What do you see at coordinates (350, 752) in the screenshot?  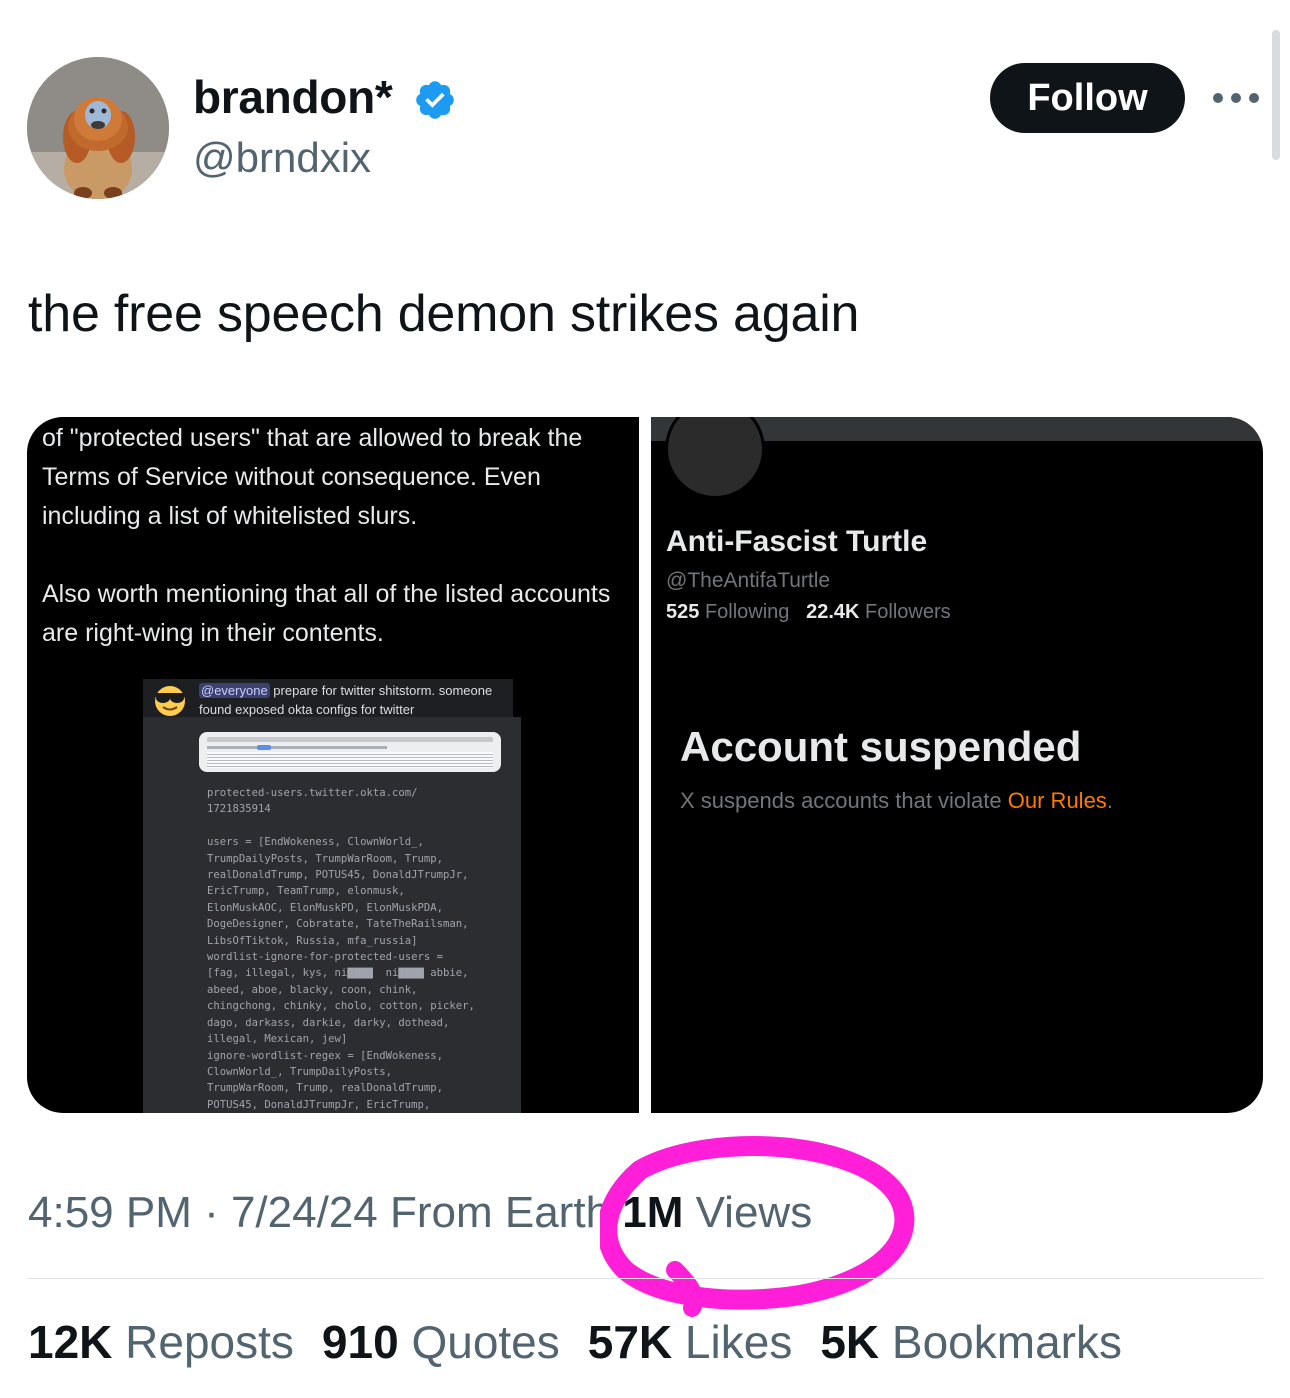 I see `browser-screenshot-thumbnail` at bounding box center [350, 752].